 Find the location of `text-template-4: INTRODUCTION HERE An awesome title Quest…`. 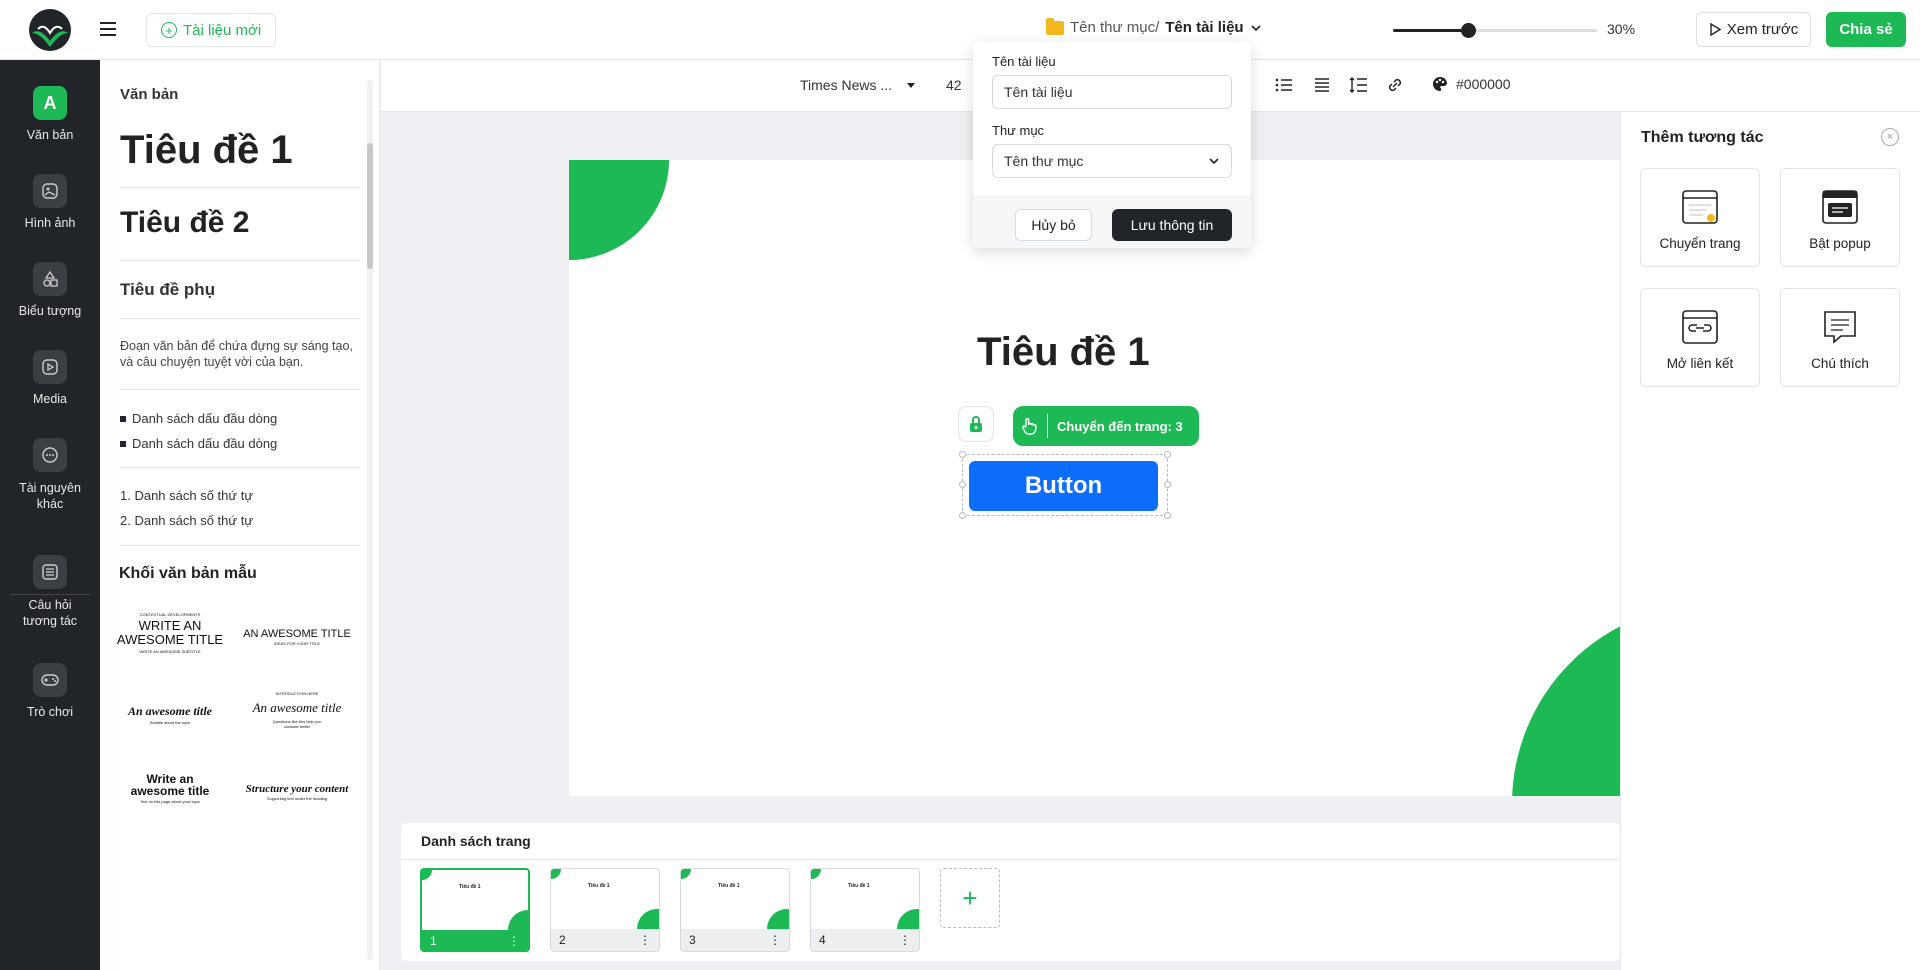

text-template-4: INTRODUCTION HERE An awesome title Quest… is located at coordinates (297, 710).